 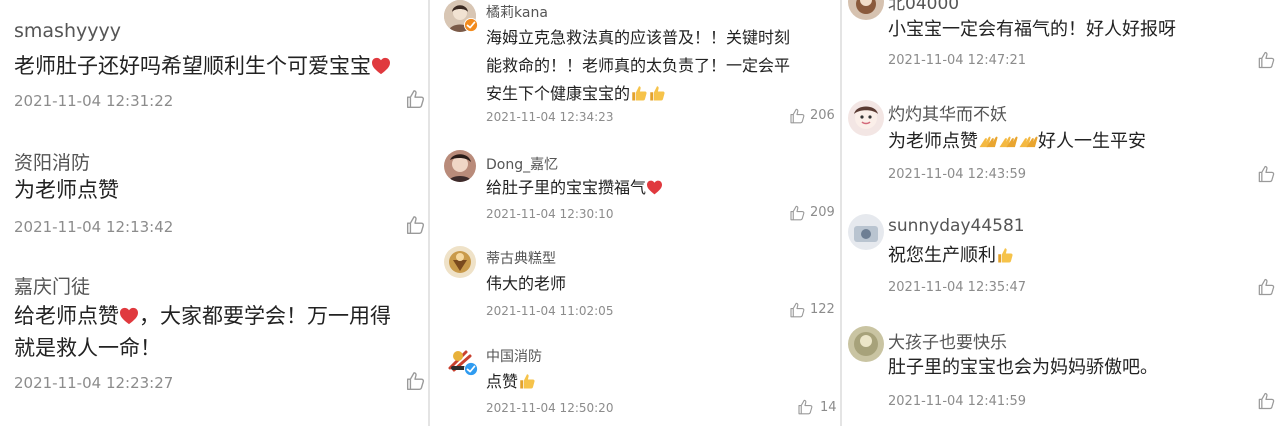 What do you see at coordinates (956, 226) in the screenshot?
I see `comment-author: sunnyday44581` at bounding box center [956, 226].